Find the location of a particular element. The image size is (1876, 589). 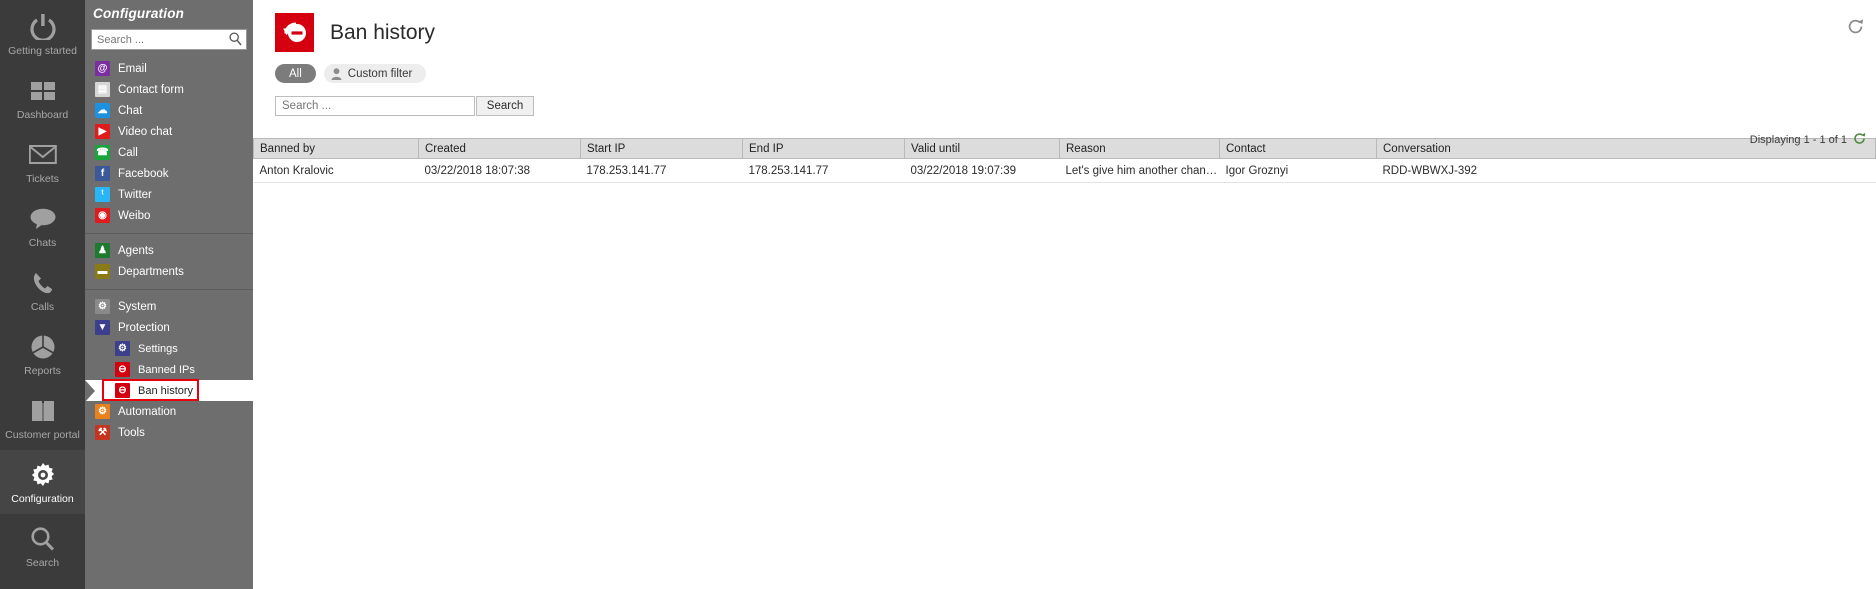

ban-history-icon: ⊖ is located at coordinates (122, 390).